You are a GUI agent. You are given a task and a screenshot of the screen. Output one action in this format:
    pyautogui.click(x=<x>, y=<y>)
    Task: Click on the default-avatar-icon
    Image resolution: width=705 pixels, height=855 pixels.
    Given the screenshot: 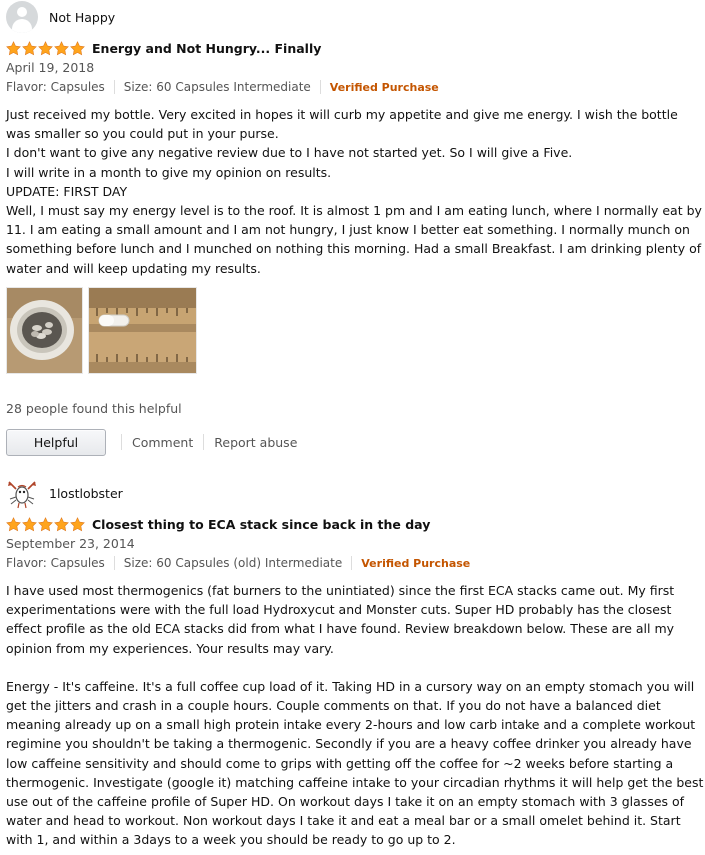 What is the action you would take?
    pyautogui.click(x=22, y=17)
    